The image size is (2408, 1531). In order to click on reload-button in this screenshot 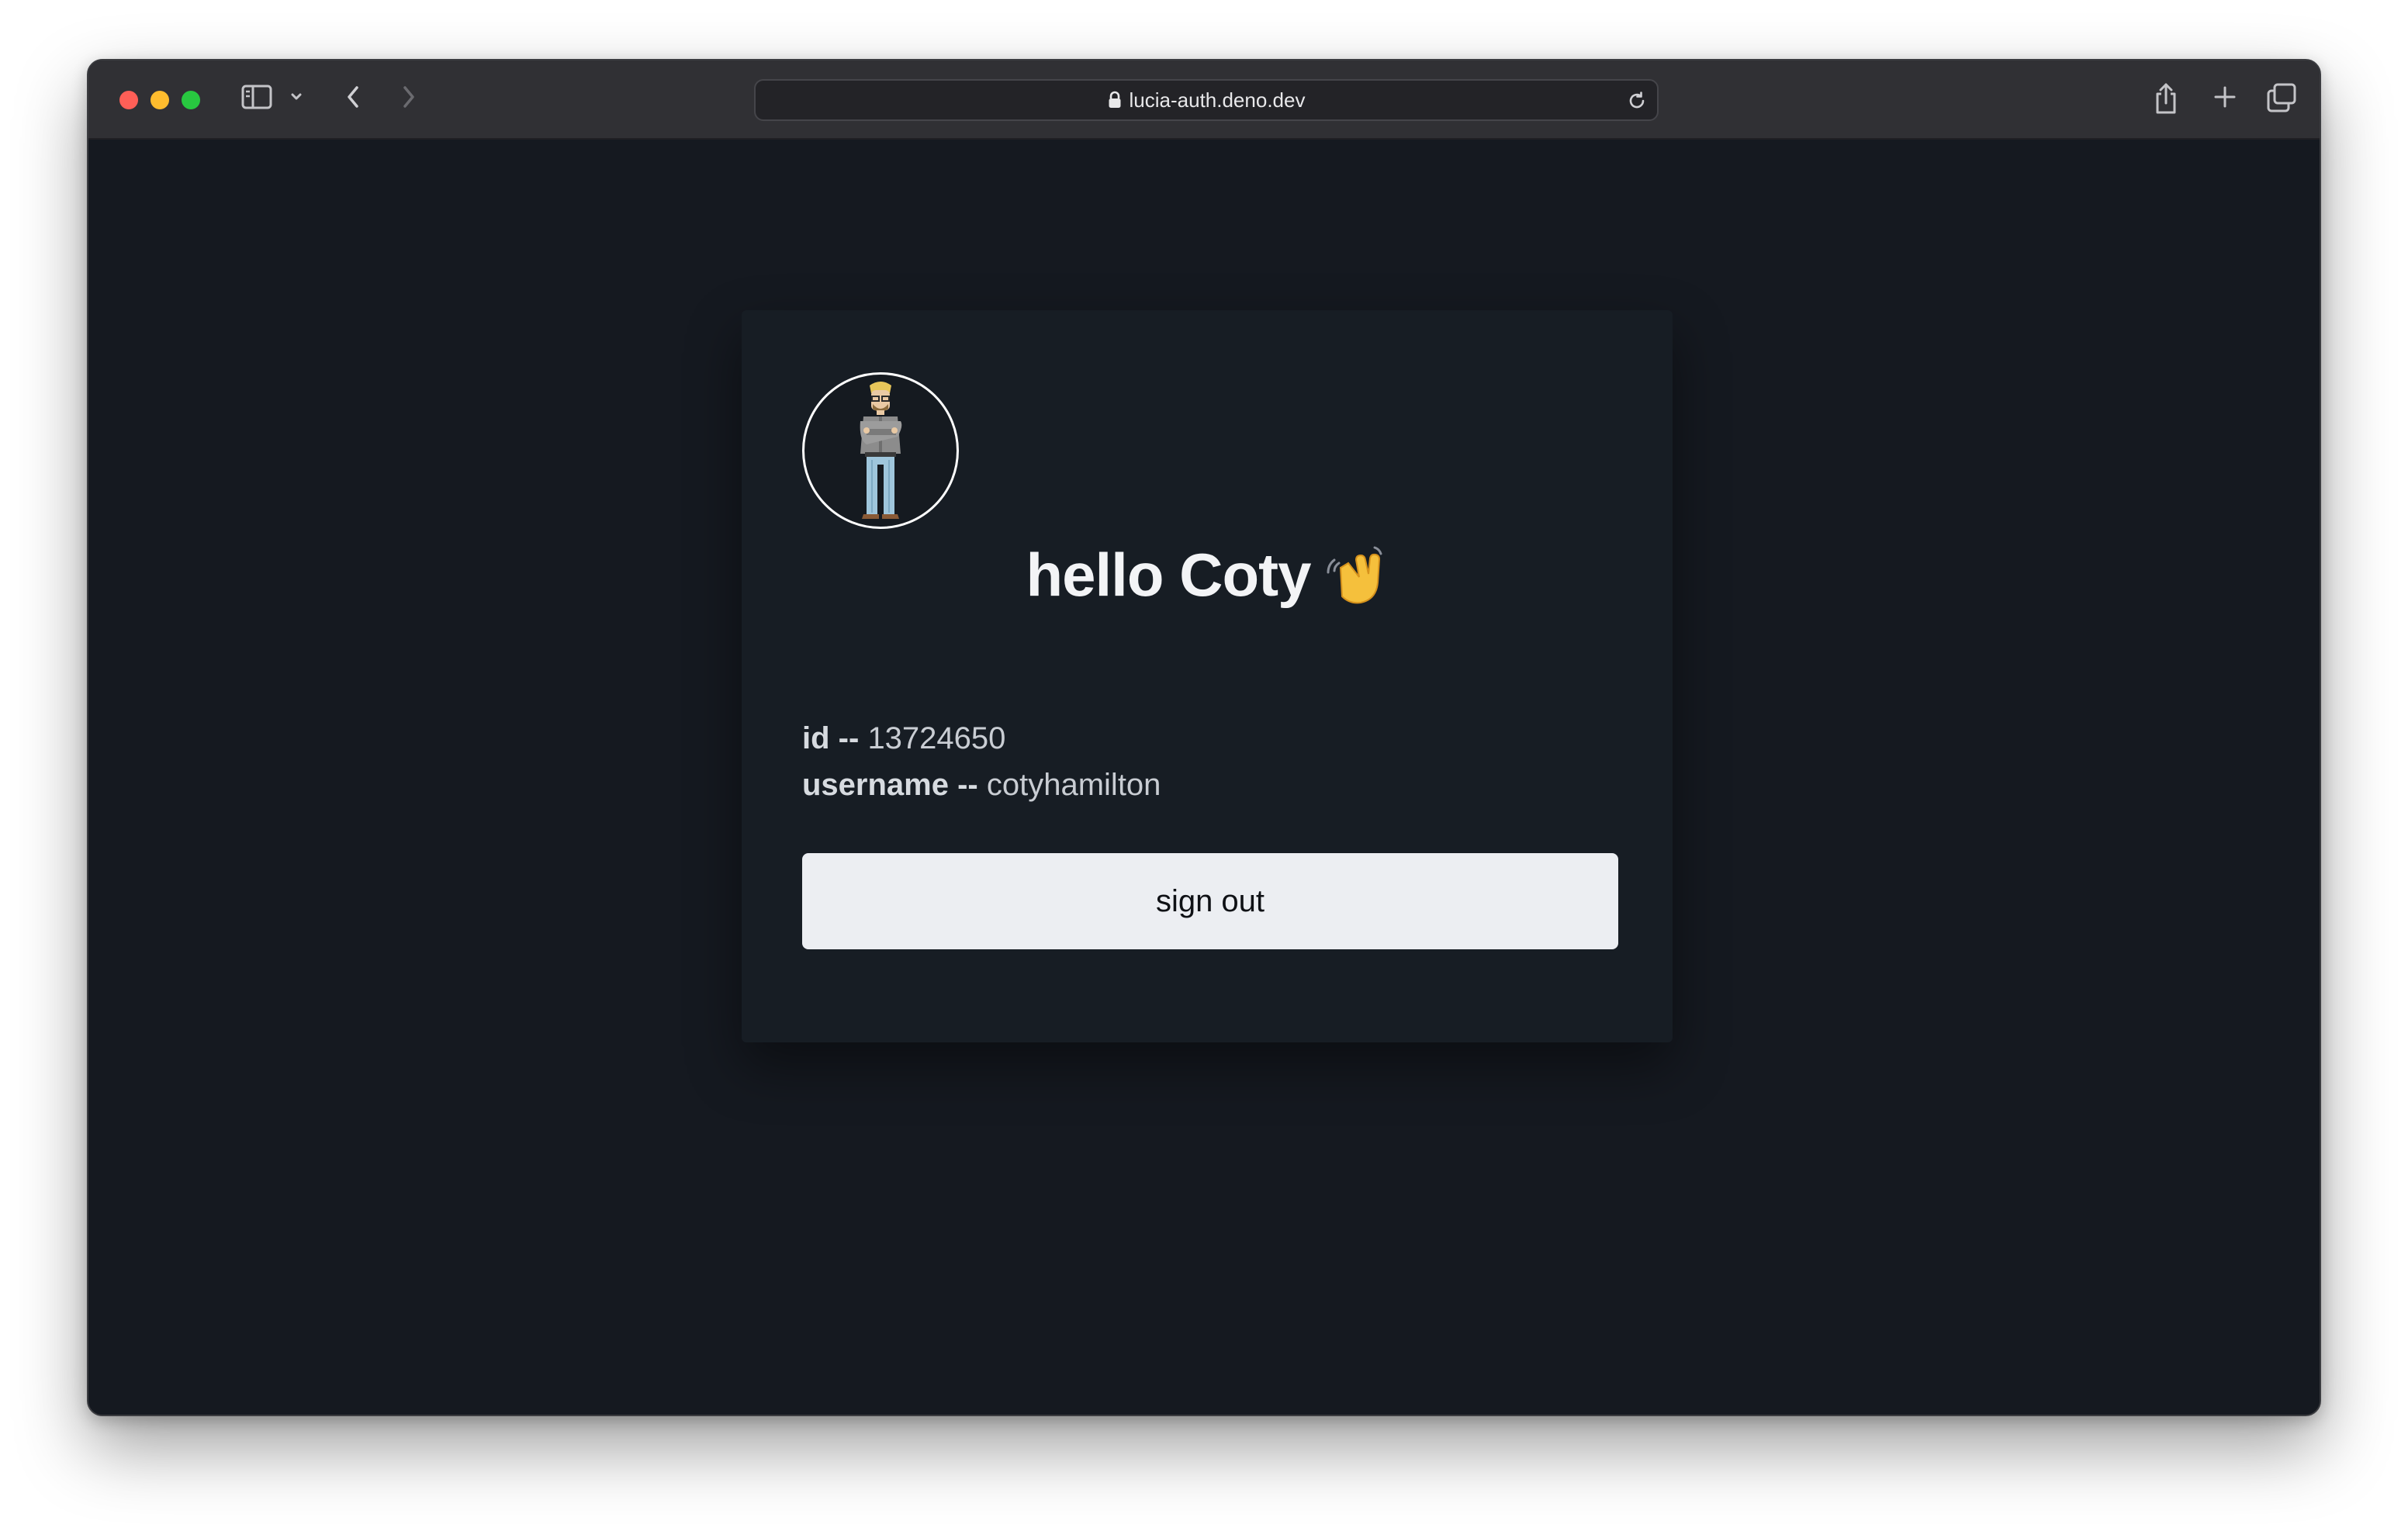, I will do `click(1637, 103)`.